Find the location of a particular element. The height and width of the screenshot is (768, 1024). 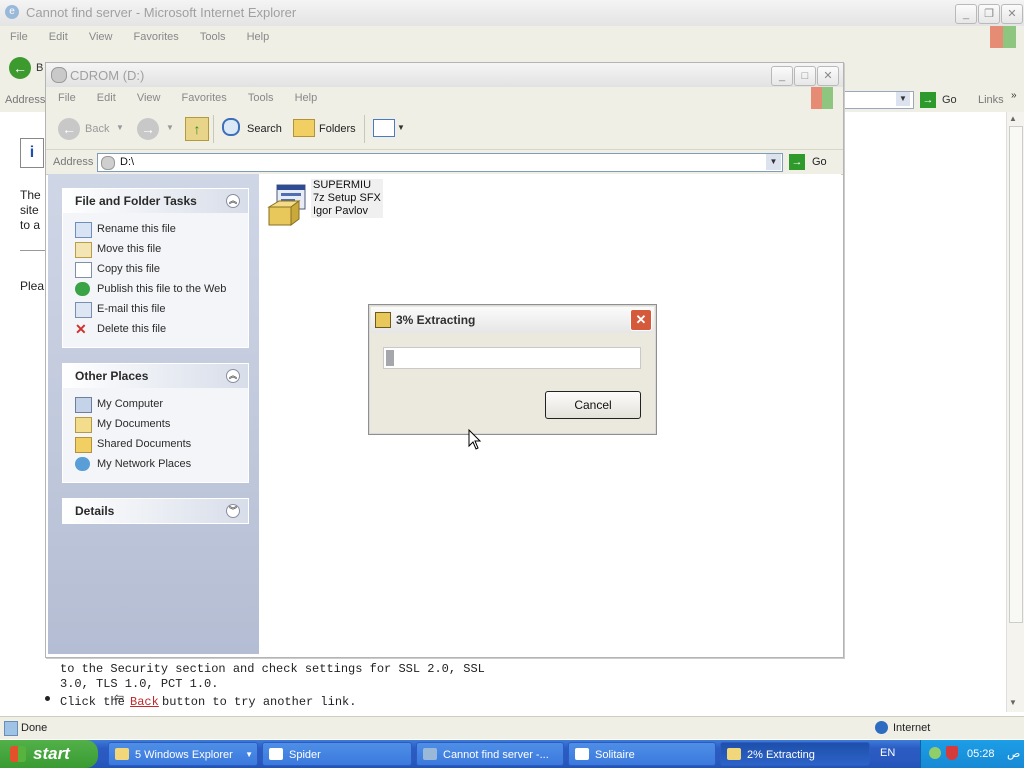

explorer-close-button: ✕ is located at coordinates (828, 76).